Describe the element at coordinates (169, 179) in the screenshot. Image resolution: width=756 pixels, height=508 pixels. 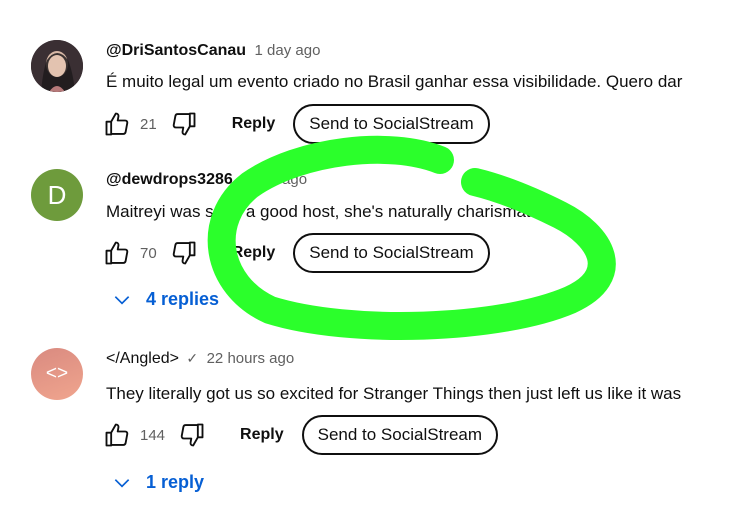
I see `comment-author: @dewdrops3286` at that location.